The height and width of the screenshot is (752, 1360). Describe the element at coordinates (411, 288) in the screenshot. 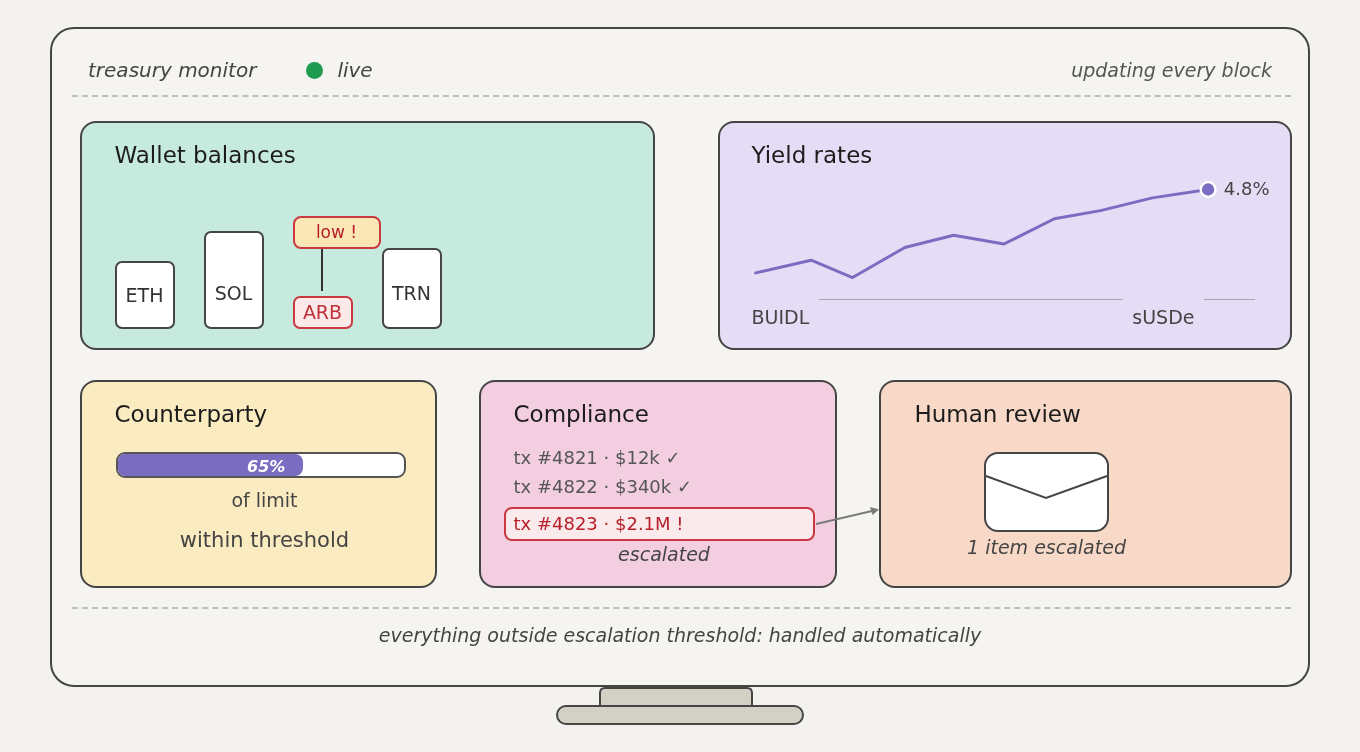

I see `wallet-bar: TRN` at that location.